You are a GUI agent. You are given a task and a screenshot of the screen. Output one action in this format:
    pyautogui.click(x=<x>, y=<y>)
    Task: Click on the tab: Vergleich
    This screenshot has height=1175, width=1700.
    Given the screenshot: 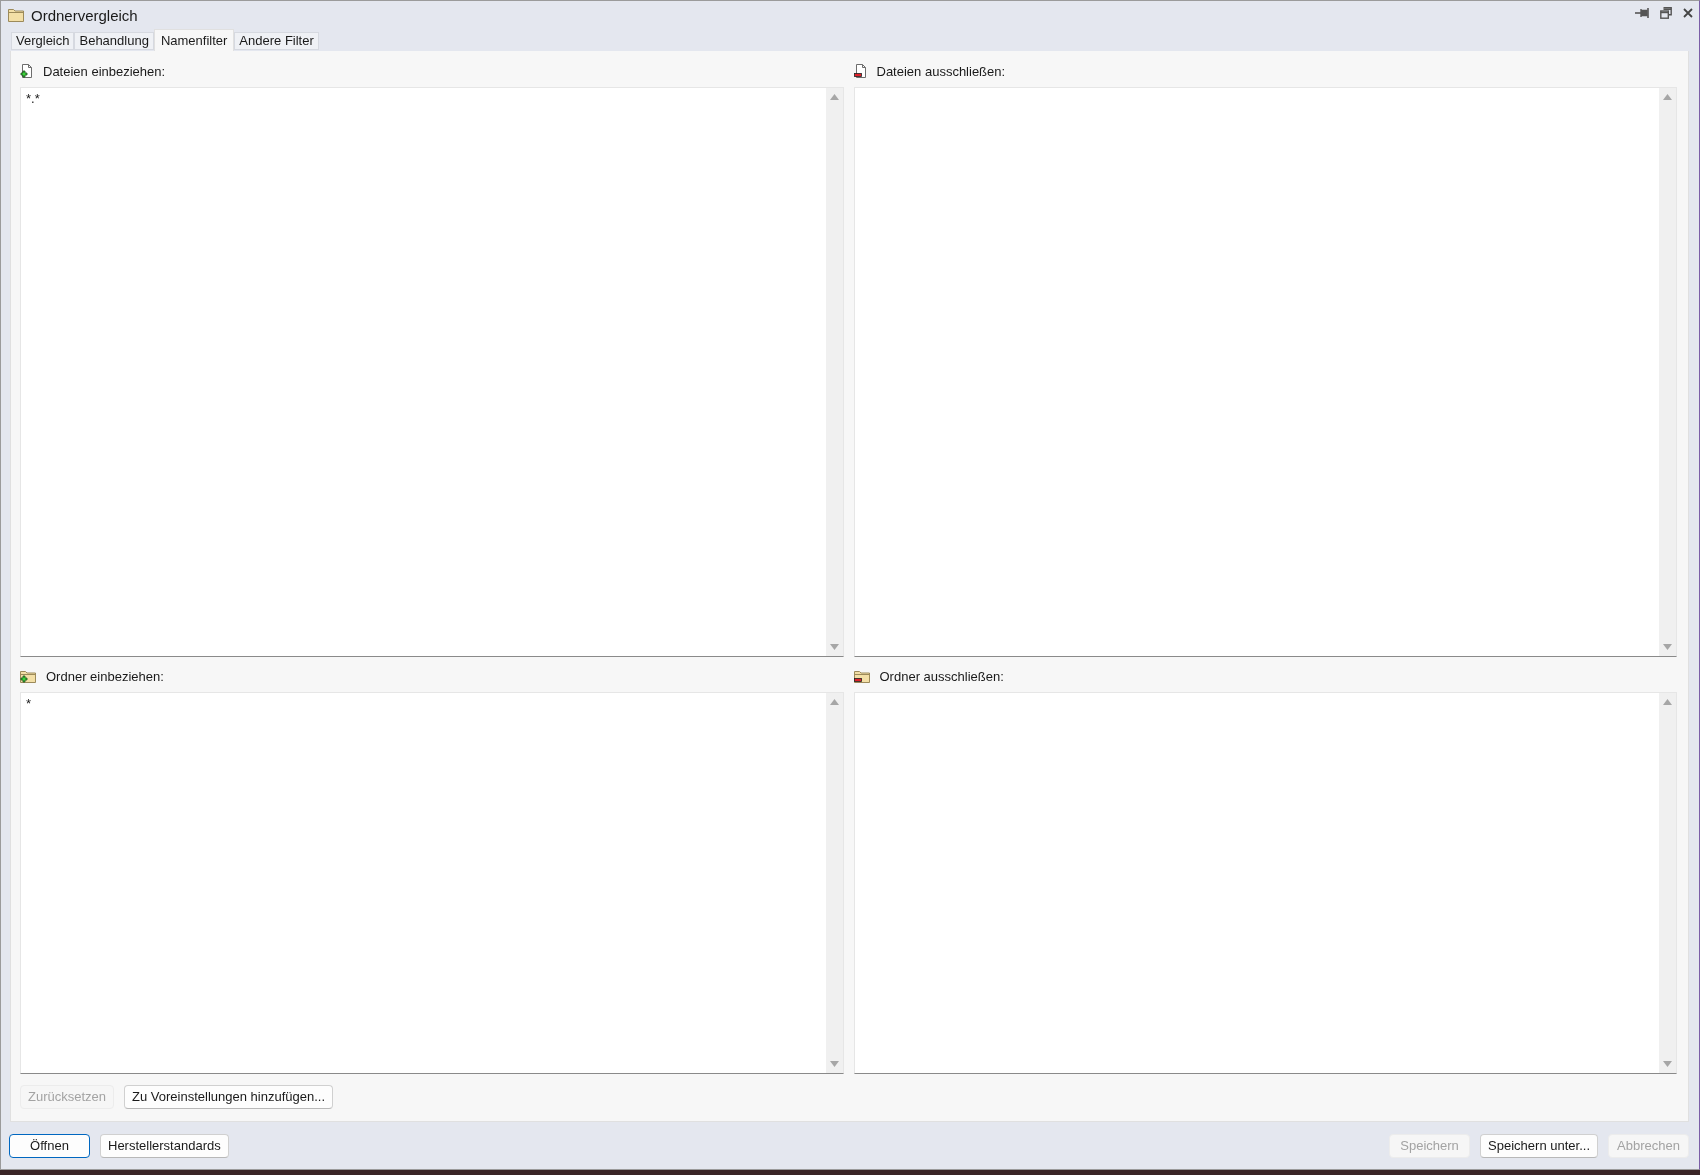 What is the action you would take?
    pyautogui.click(x=43, y=41)
    